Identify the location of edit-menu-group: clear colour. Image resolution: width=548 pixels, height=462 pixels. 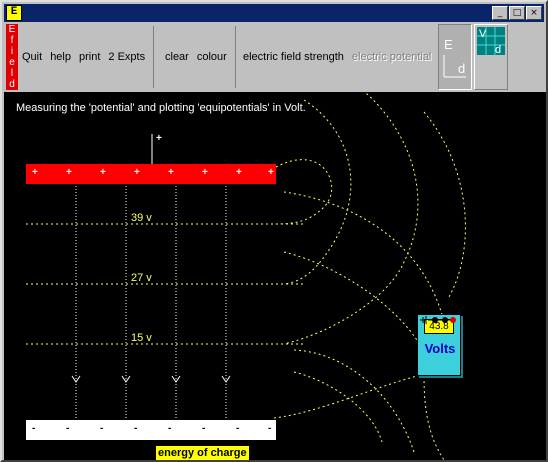
(198, 57).